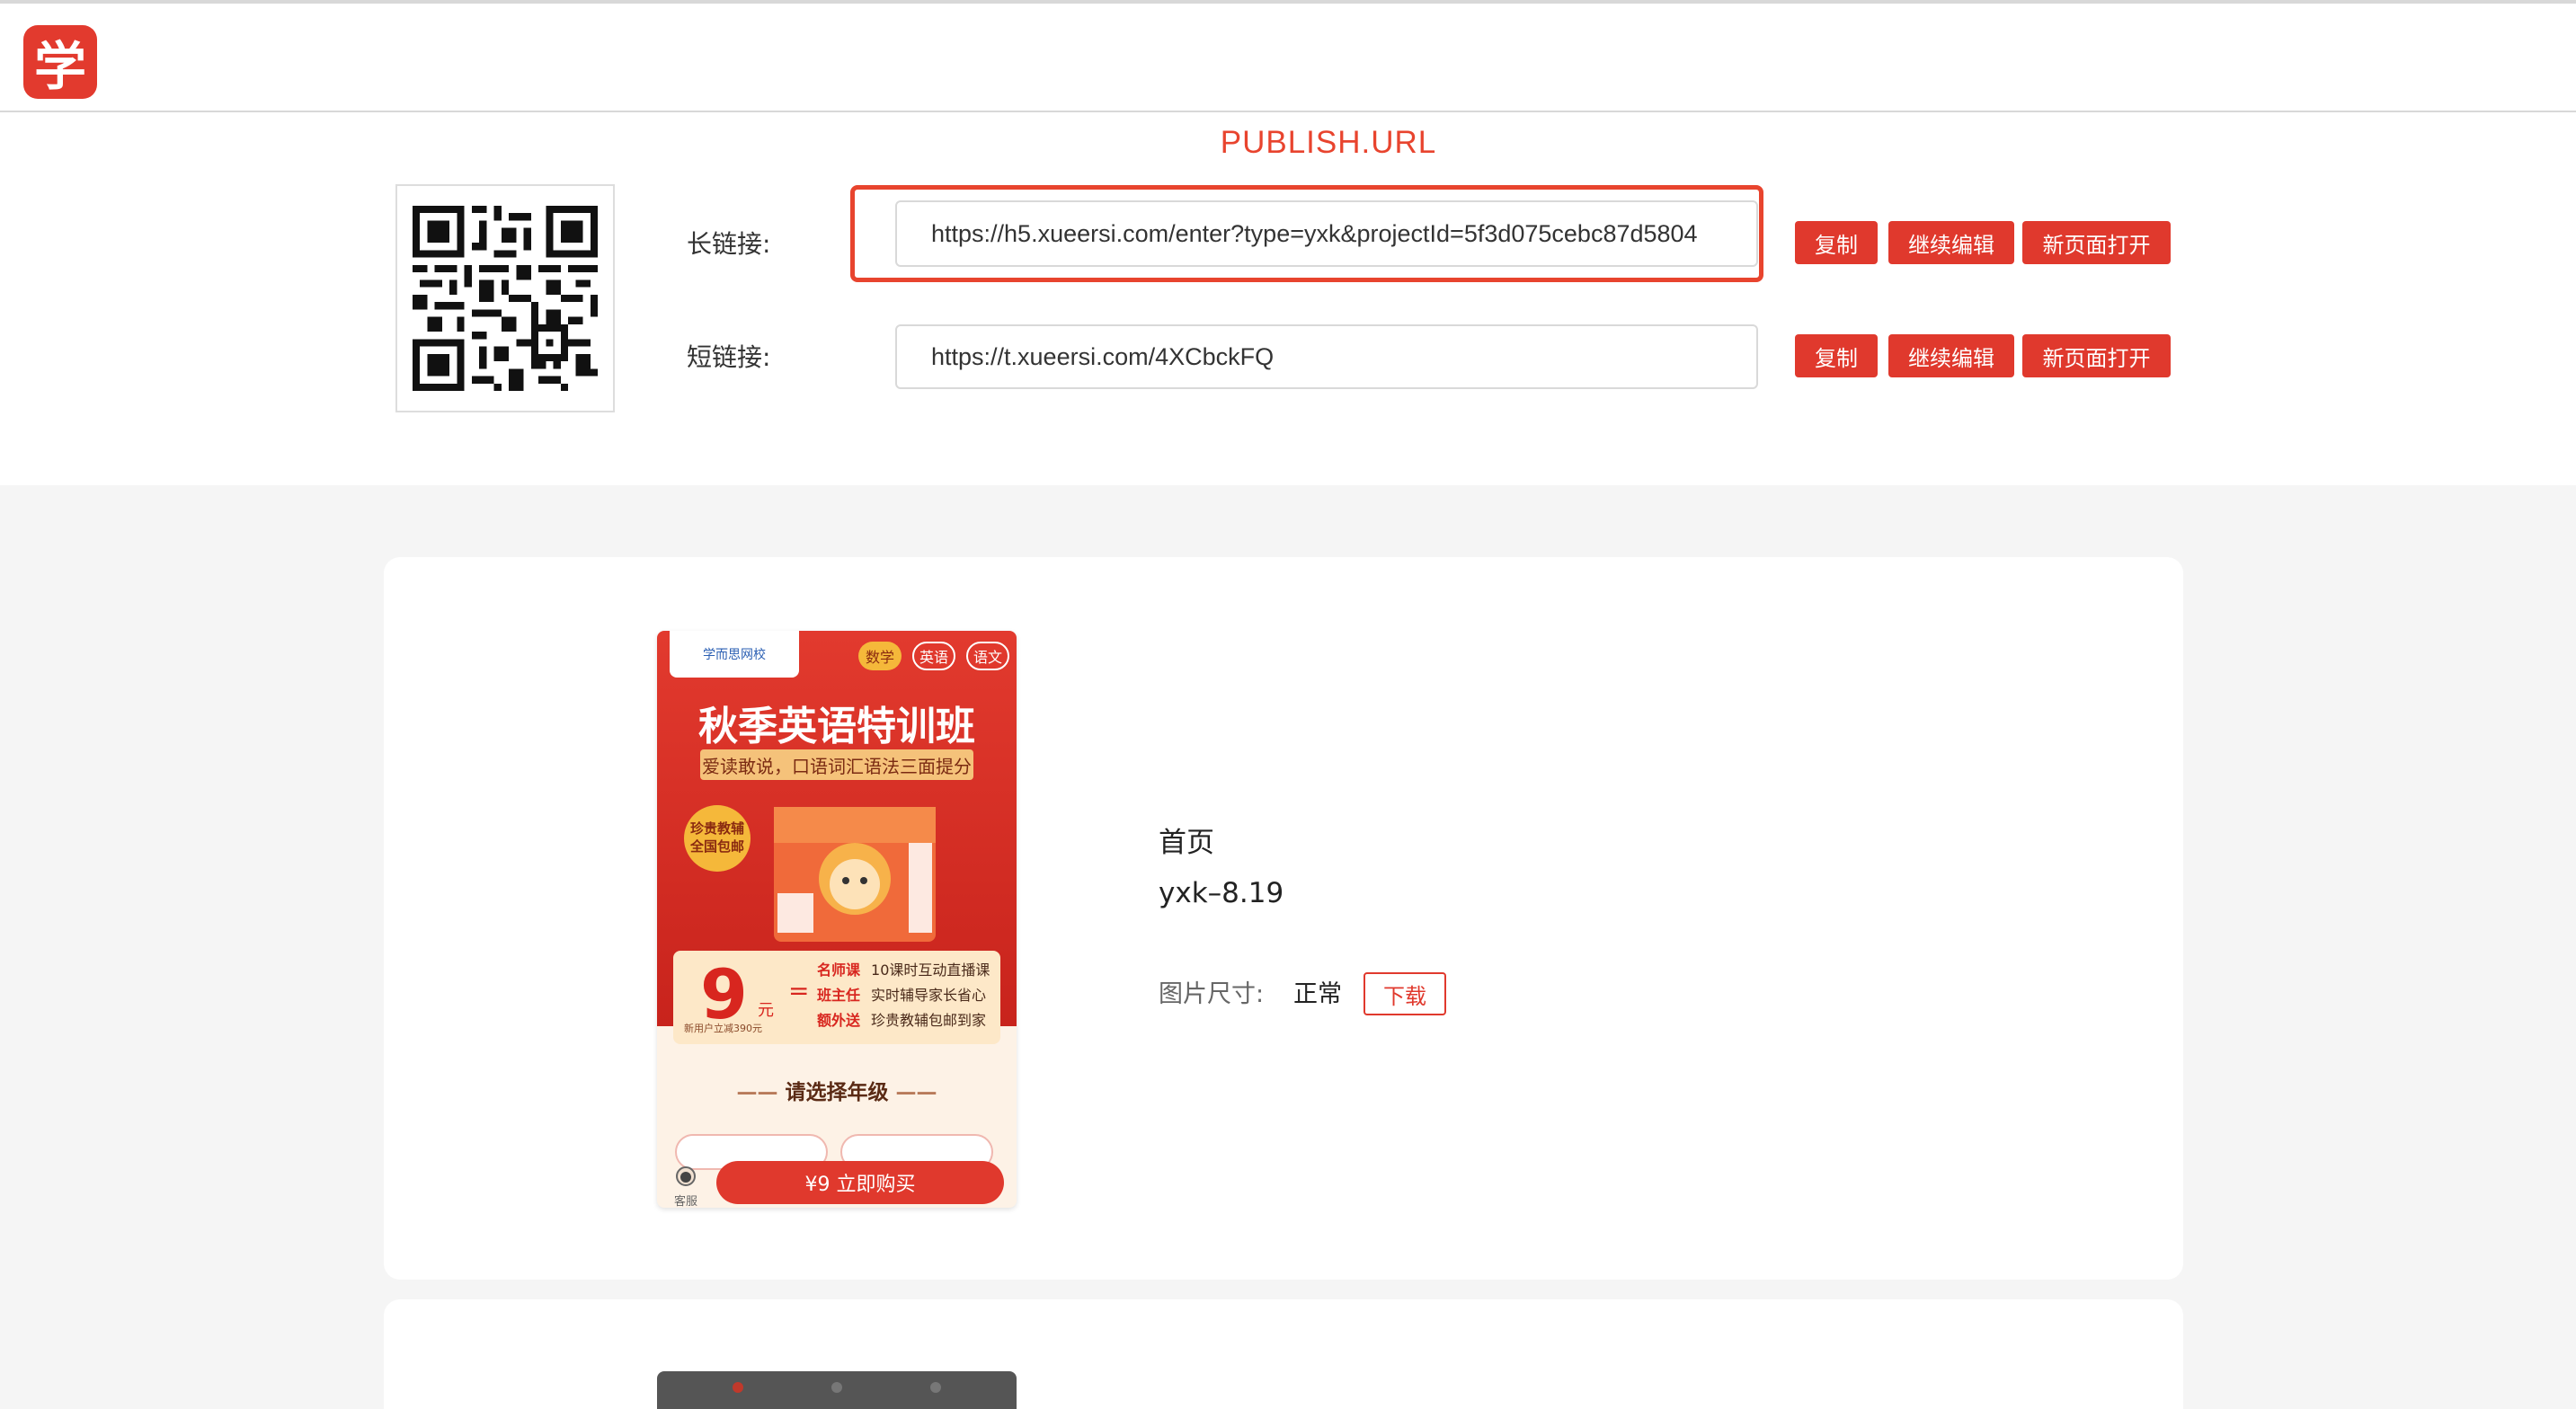 The height and width of the screenshot is (1409, 2576). I want to click on download-button: 下载, so click(1405, 994).